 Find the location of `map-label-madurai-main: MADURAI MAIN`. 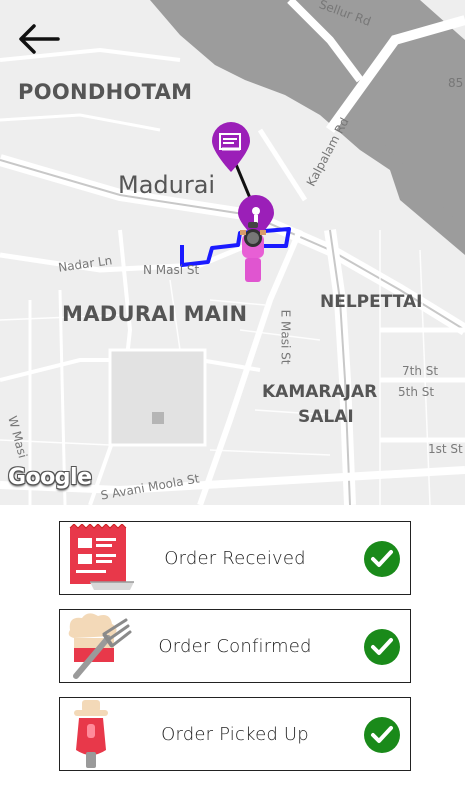

map-label-madurai-main: MADURAI MAIN is located at coordinates (155, 314).